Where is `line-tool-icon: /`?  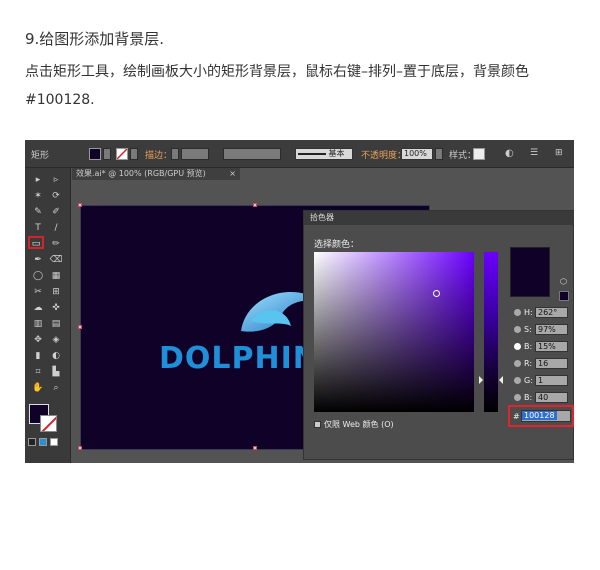 line-tool-icon: / is located at coordinates (56, 228).